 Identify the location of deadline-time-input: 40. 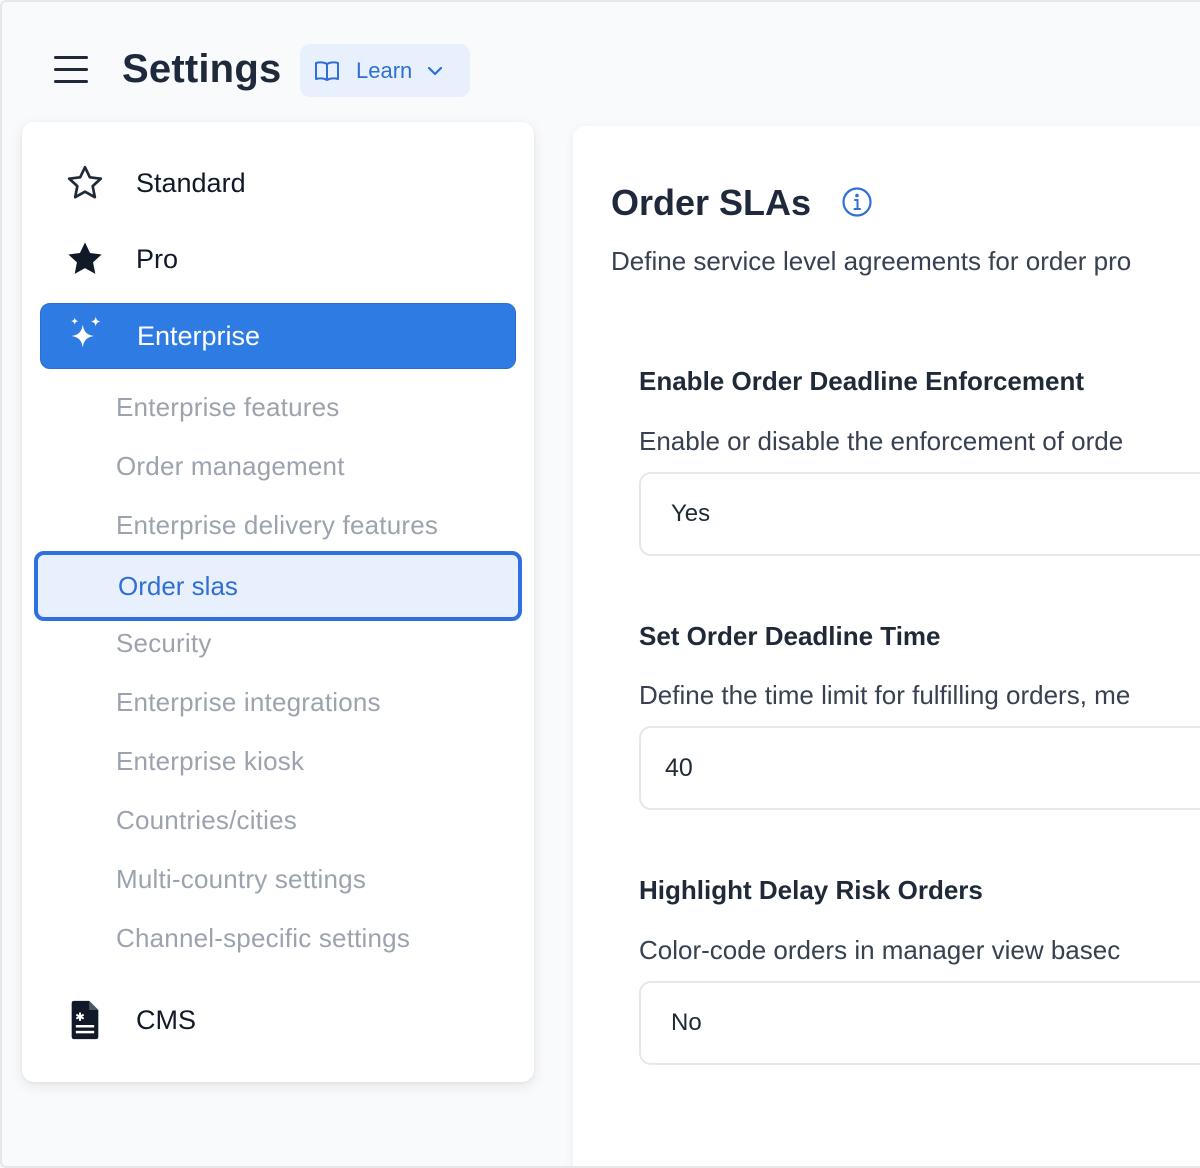
(919, 768).